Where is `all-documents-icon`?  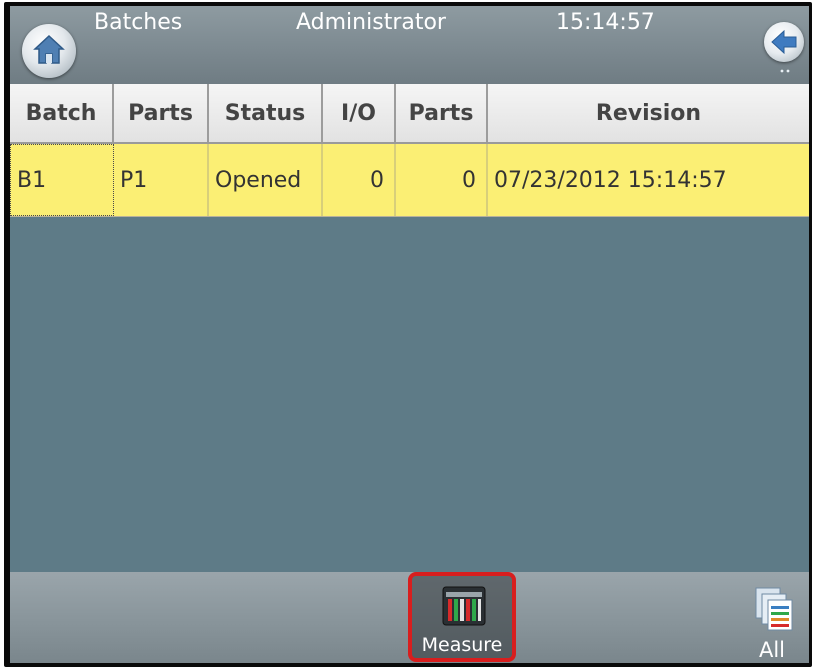
all-documents-icon is located at coordinates (774, 609).